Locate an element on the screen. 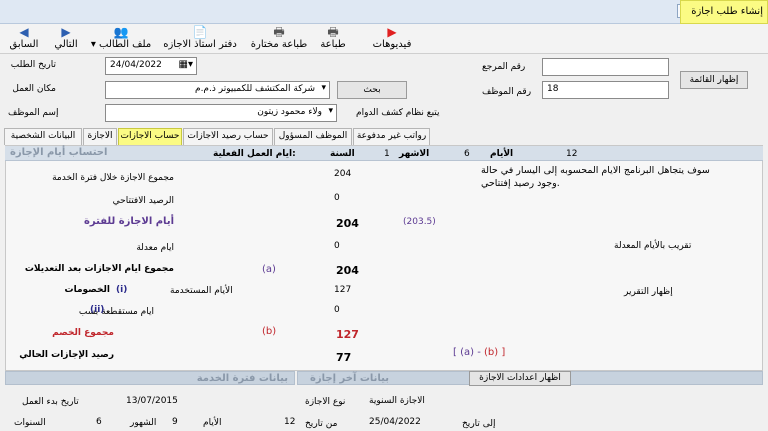  work-place-value: شركة المكتشف للكمبيوتر ذ.م.م is located at coordinates (255, 89).